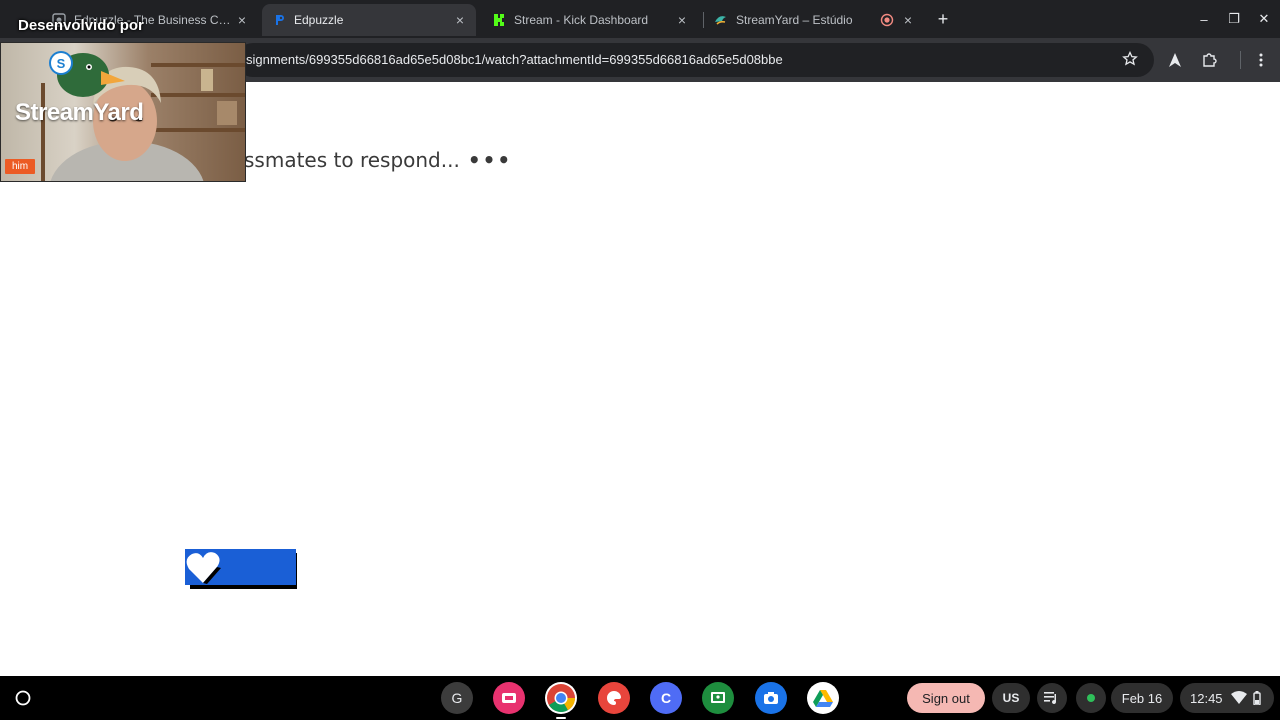 This screenshot has height=720, width=1280. What do you see at coordinates (23, 698) in the screenshot?
I see `launcher-button` at bounding box center [23, 698].